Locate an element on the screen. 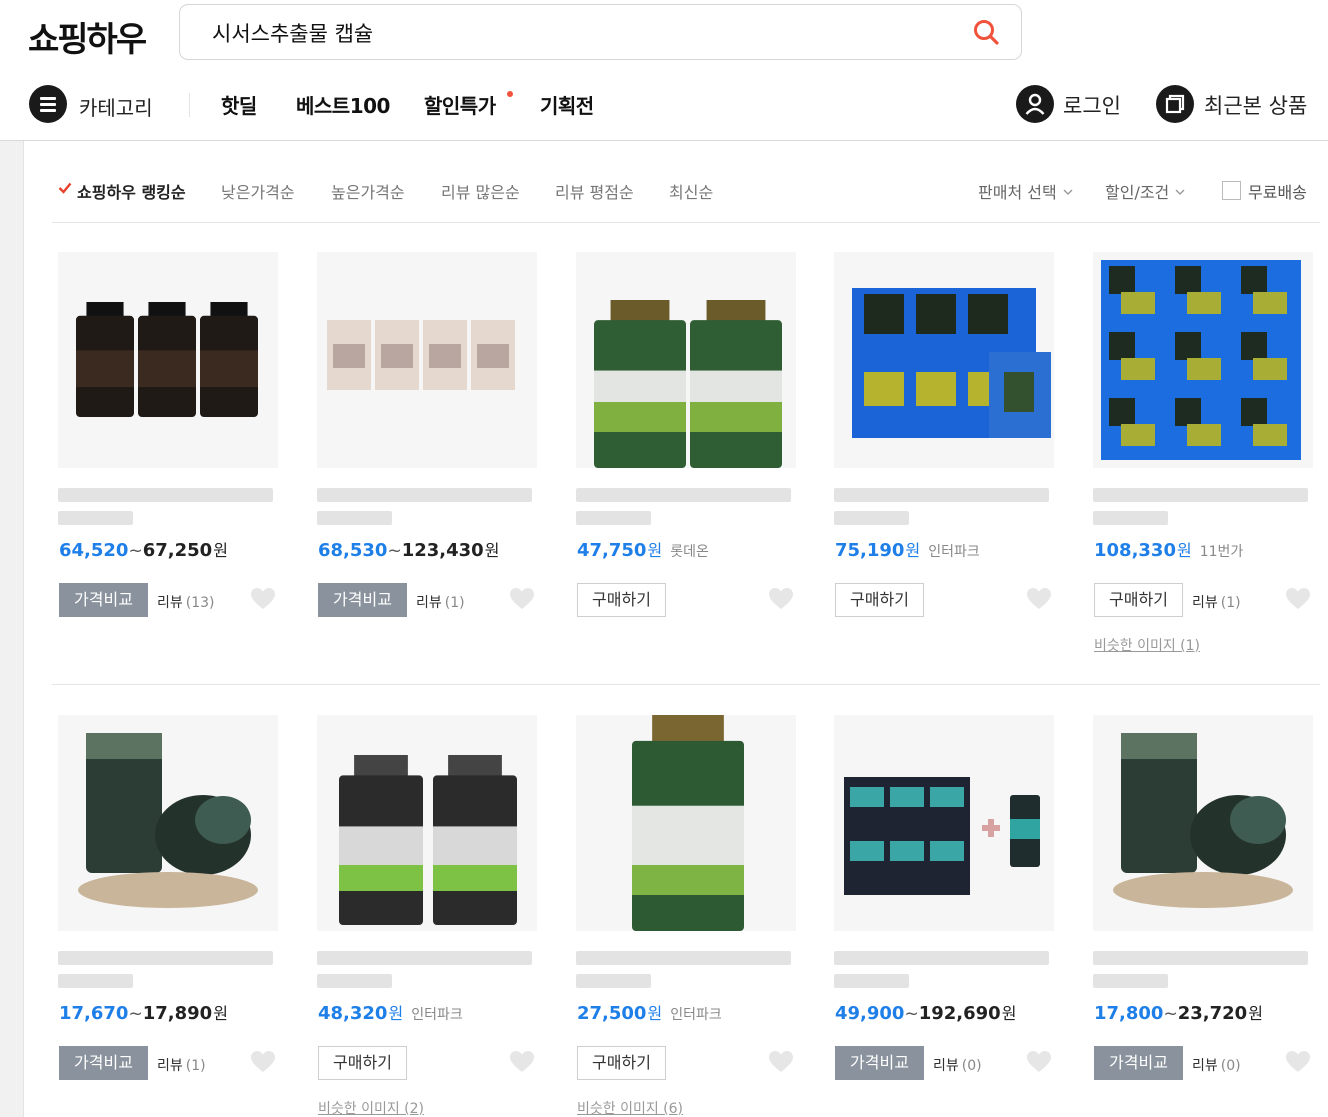 This screenshot has height=1117, width=1328. product-card: 108,330원 11번가 구매하기 리뷰 (1) 비슷한 이미지 (1) is located at coordinates (1210, 462).